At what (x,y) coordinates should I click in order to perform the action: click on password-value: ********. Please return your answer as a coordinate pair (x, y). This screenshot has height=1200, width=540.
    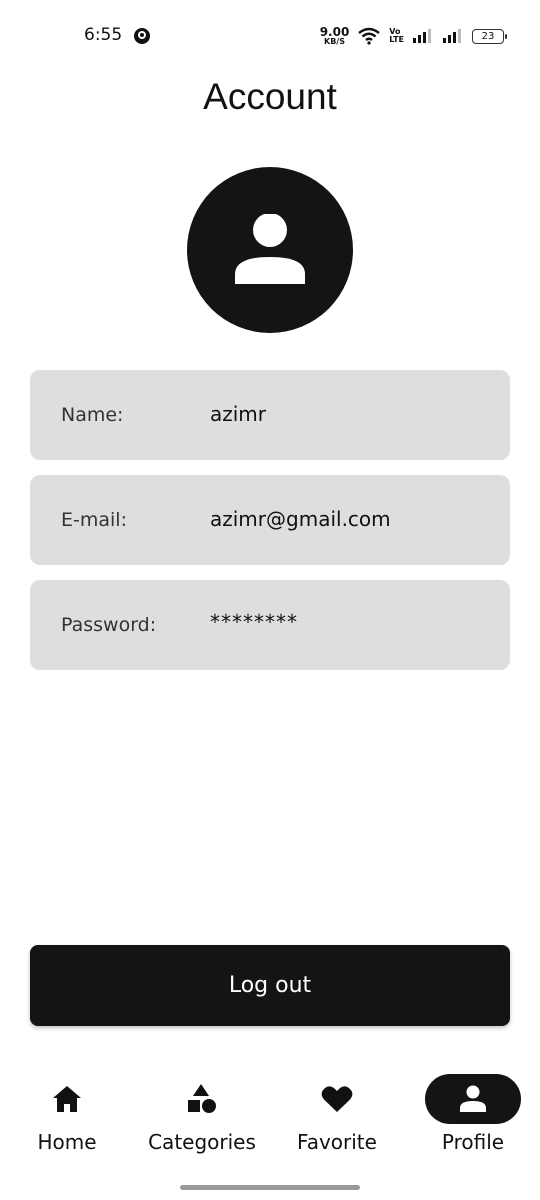
    Looking at the image, I should click on (254, 622).